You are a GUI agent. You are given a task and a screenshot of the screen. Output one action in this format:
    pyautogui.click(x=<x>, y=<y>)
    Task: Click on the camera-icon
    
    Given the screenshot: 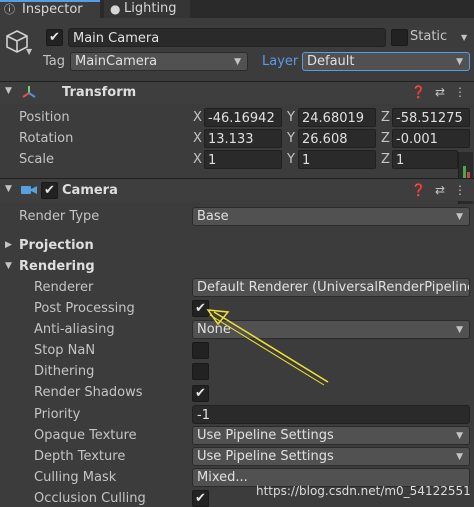 What is the action you would take?
    pyautogui.click(x=29, y=190)
    